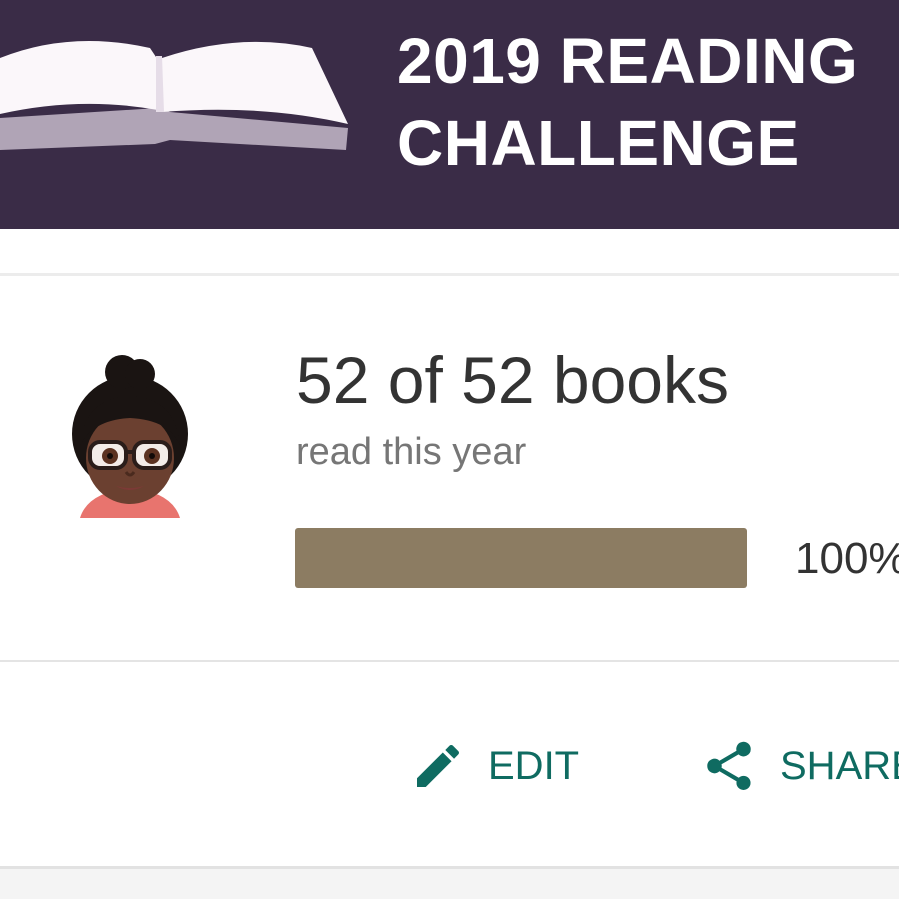 This screenshot has width=899, height=899. Describe the element at coordinates (598, 143) in the screenshot. I see `banner-title-line2: CHALLENGE` at that location.